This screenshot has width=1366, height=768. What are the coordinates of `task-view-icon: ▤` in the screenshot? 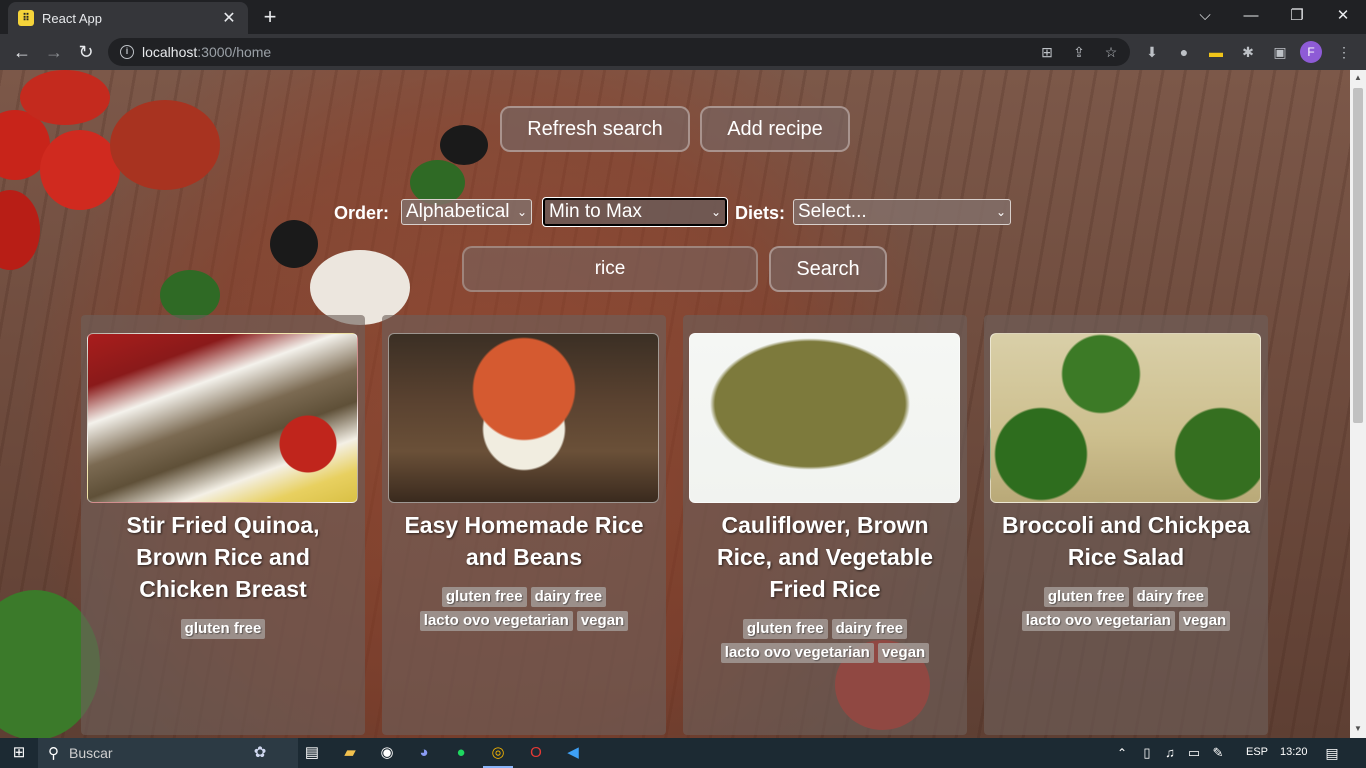 It's located at (312, 753).